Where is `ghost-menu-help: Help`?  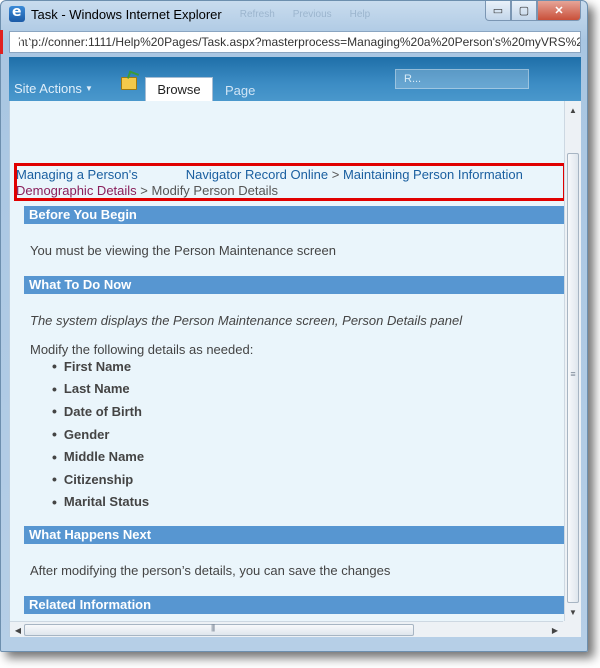
ghost-menu-help: Help is located at coordinates (360, 14).